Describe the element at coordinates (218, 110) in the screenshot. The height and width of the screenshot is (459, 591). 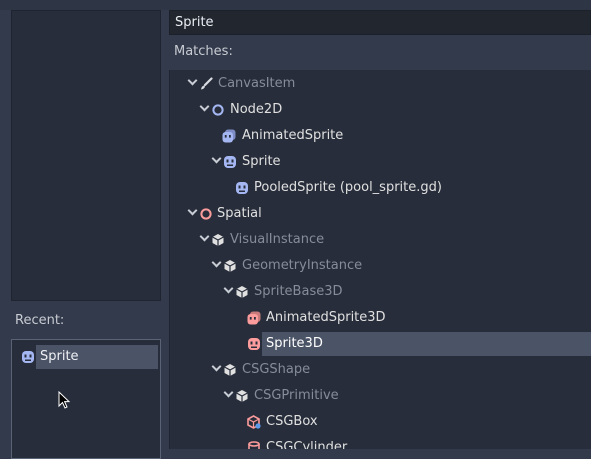
I see `node2d-circle-icon` at that location.